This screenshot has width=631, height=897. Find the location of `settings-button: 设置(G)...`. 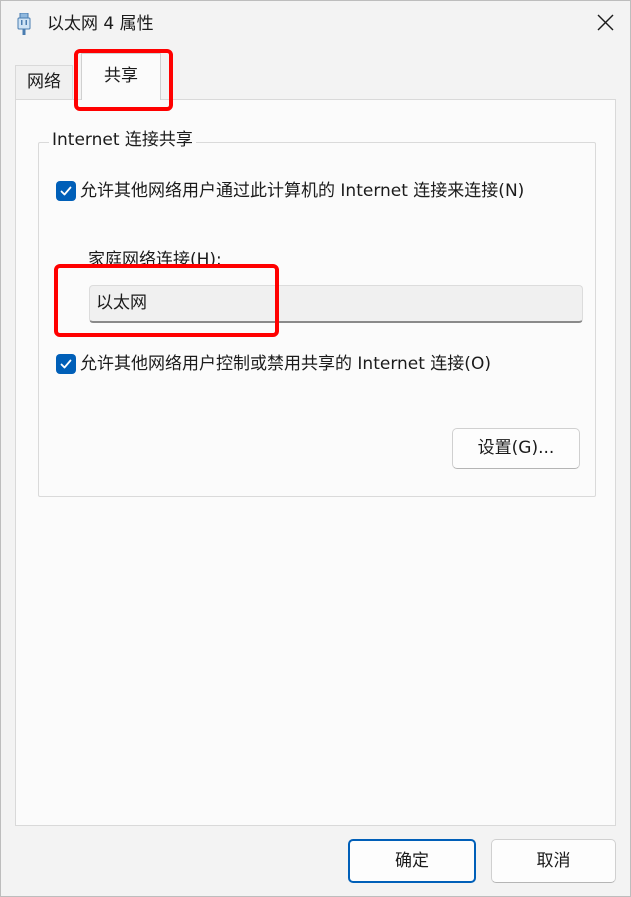

settings-button: 设置(G)... is located at coordinates (516, 448).